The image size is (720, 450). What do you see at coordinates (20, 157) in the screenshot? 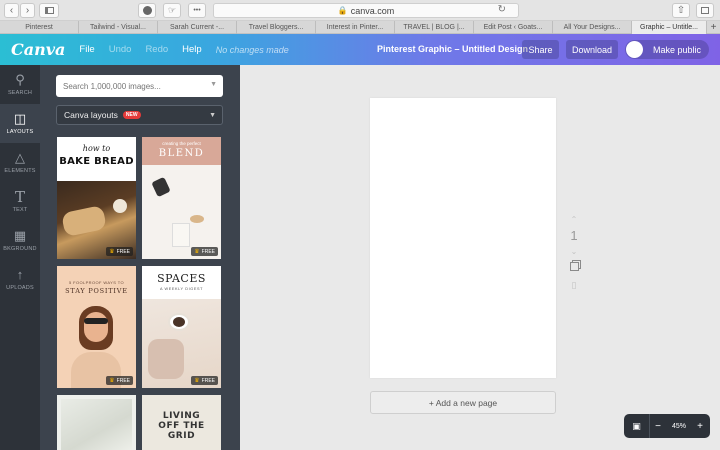
I see `elements-icon: △` at bounding box center [20, 157].